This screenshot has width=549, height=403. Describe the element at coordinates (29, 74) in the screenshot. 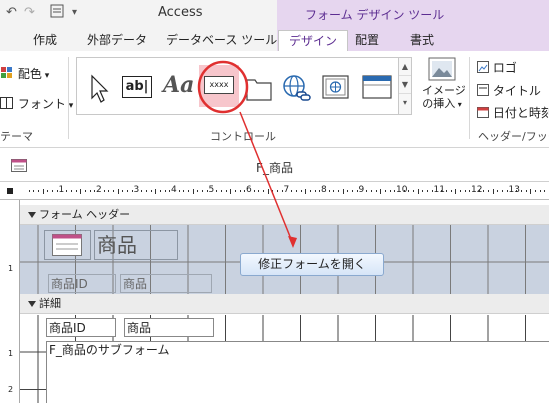

I see `colors-label: 配色` at that location.